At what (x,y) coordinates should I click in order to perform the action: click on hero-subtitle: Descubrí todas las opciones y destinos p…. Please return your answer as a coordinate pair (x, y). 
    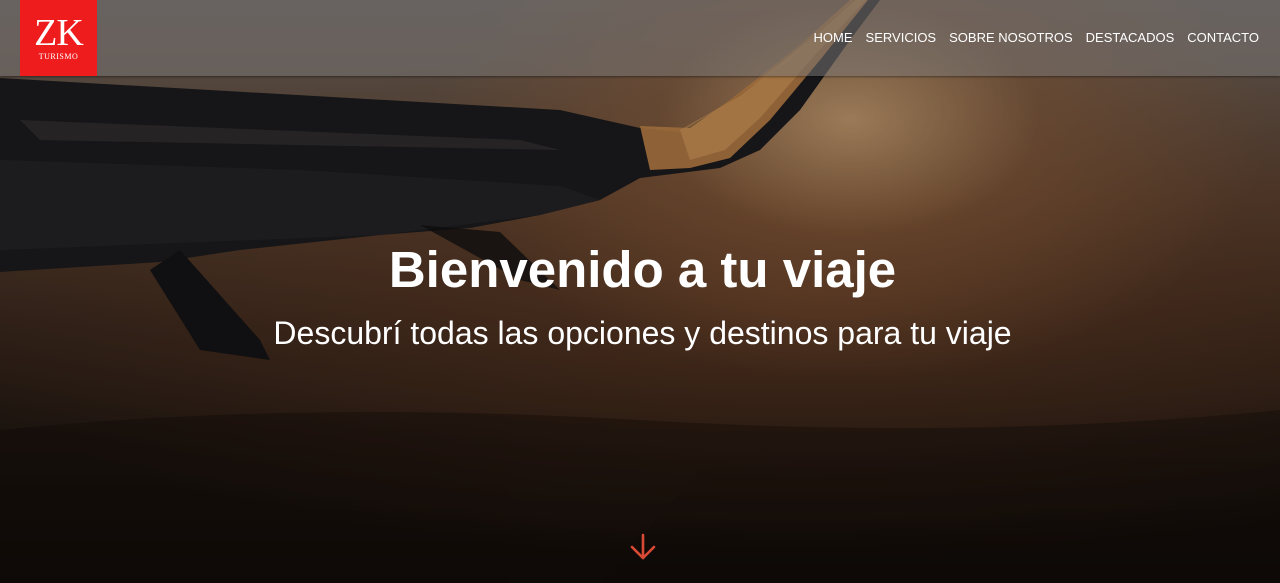
    Looking at the image, I should click on (642, 333).